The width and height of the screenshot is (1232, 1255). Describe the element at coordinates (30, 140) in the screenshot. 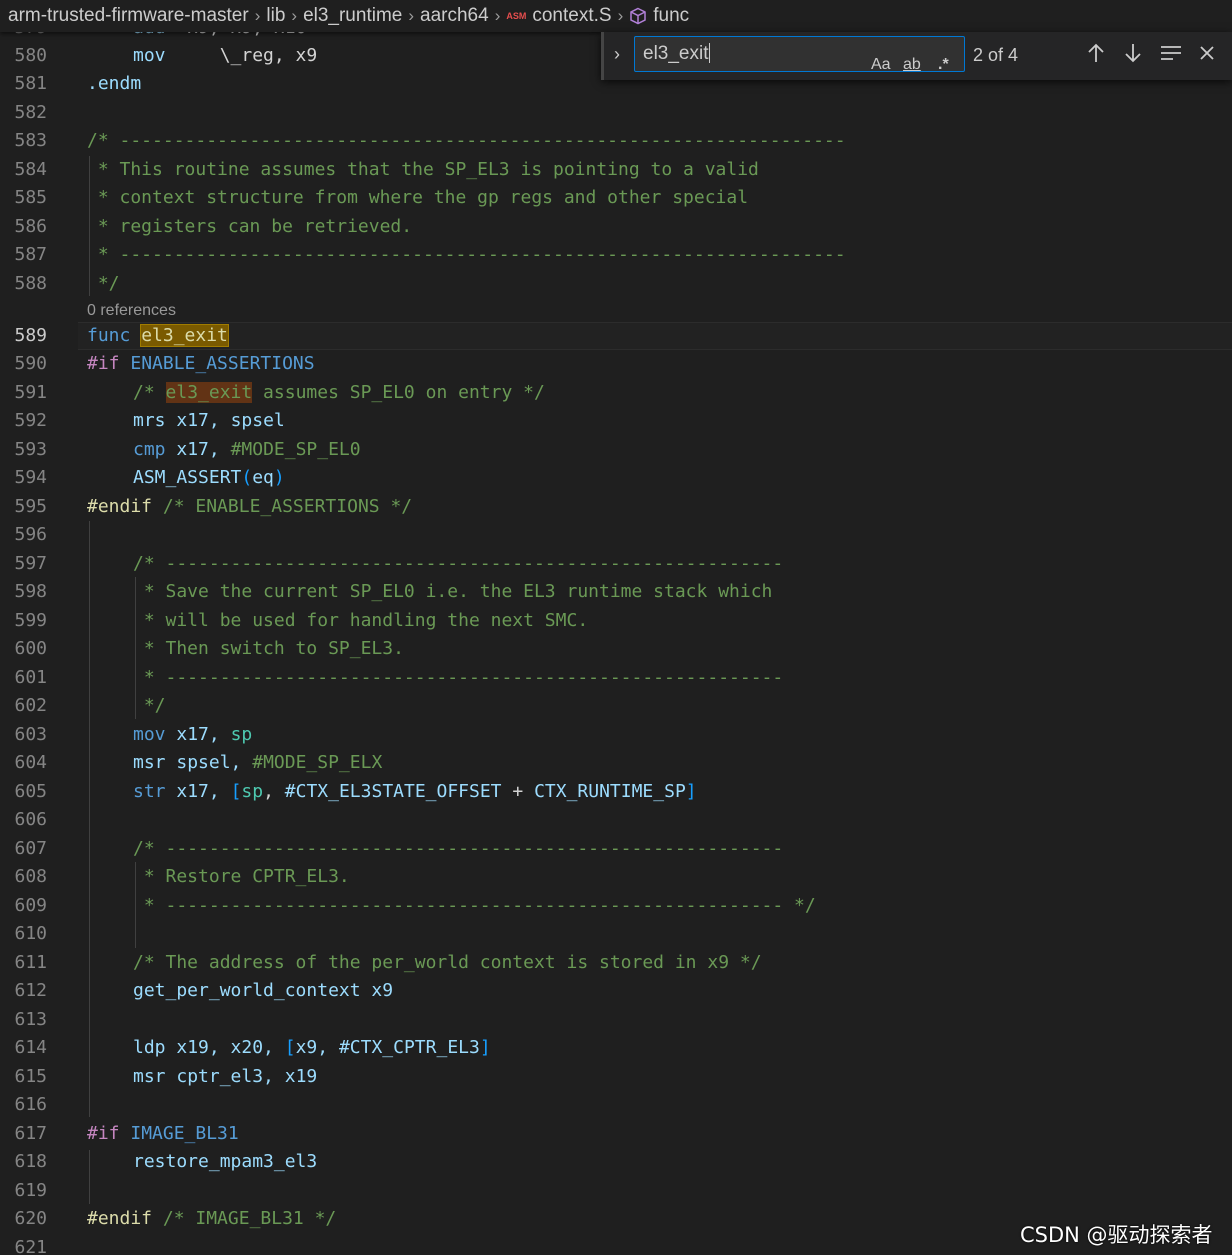

I see `line-number: 583` at that location.